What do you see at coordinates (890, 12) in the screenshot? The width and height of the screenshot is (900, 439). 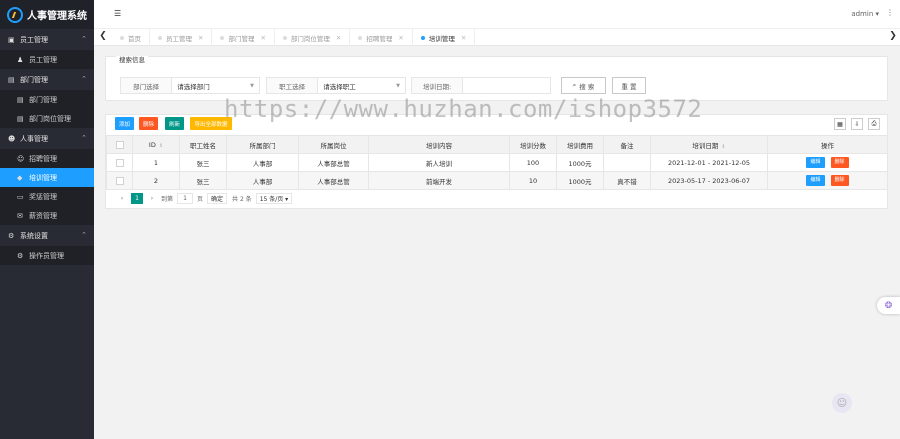 I see `more-icon: ⋮` at bounding box center [890, 12].